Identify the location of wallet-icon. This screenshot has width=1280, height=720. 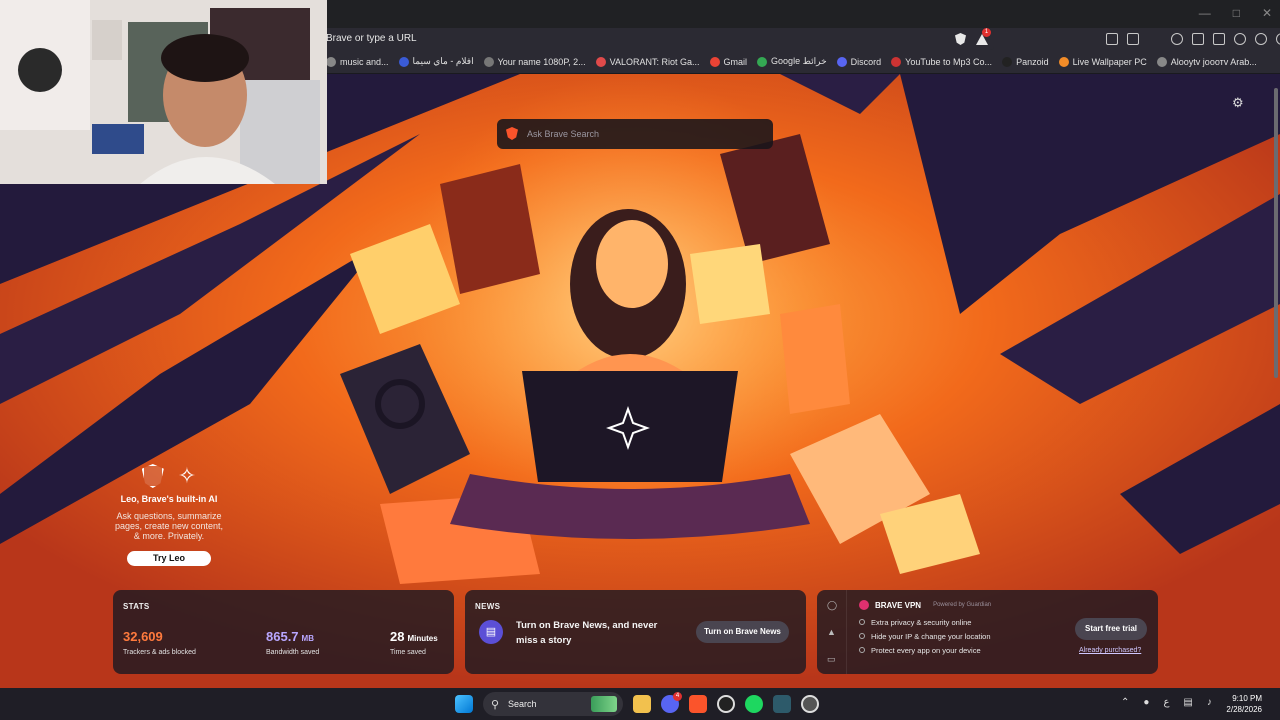
(1219, 39).